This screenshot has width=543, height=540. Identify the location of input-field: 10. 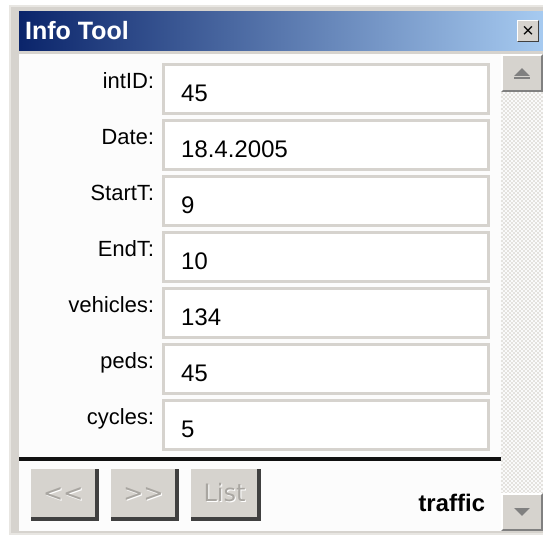
(326, 257).